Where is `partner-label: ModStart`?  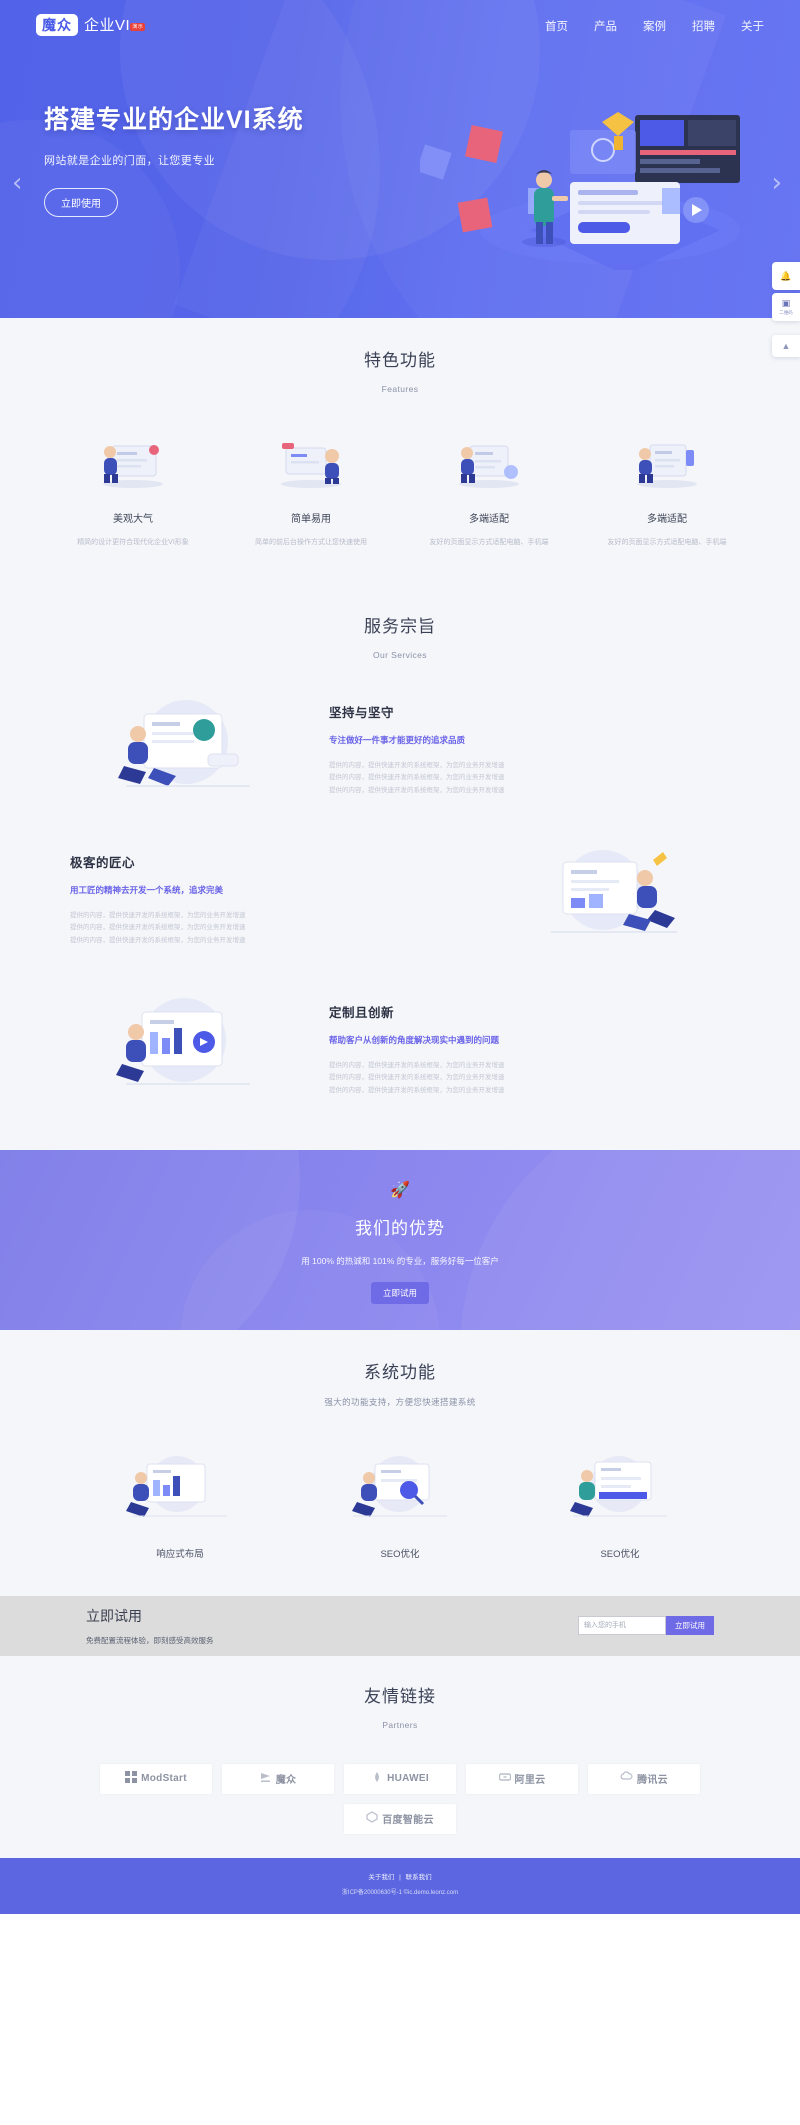
partner-label: ModStart is located at coordinates (164, 1779).